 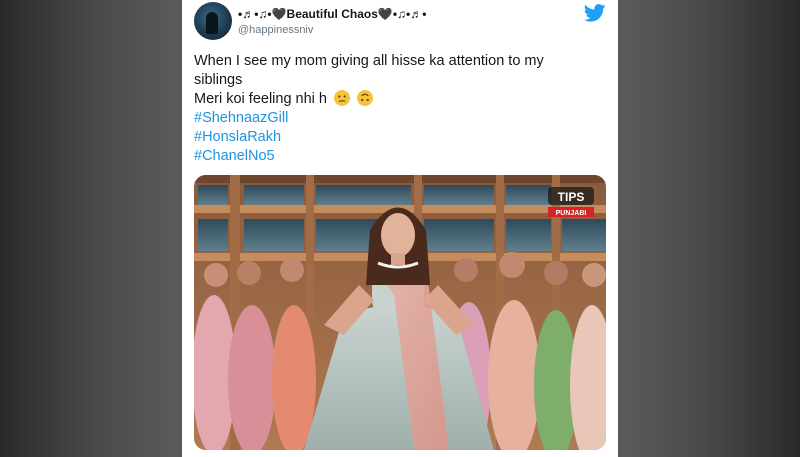 I want to click on confused-face-icon, so click(x=342, y=98).